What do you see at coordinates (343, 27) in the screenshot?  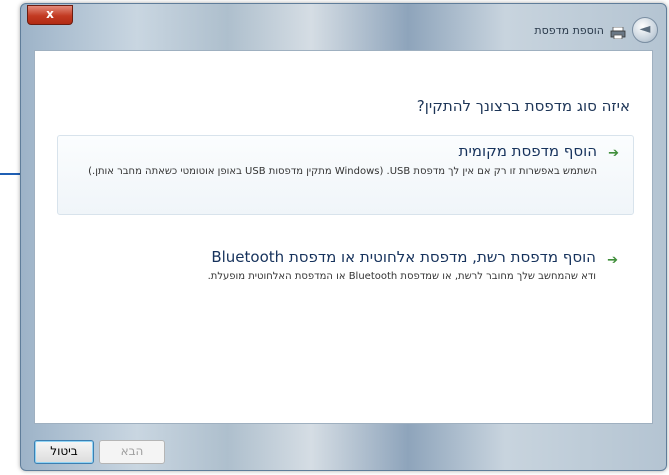 I see `title-bar: x הוספת מדפסת ◄` at bounding box center [343, 27].